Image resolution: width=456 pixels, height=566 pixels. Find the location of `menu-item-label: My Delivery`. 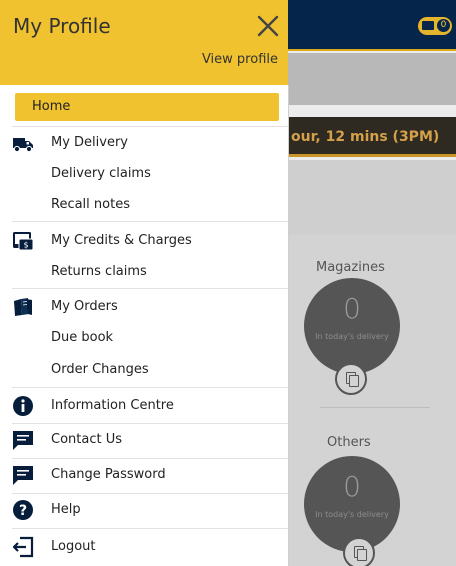

menu-item-label: My Delivery is located at coordinates (90, 142).